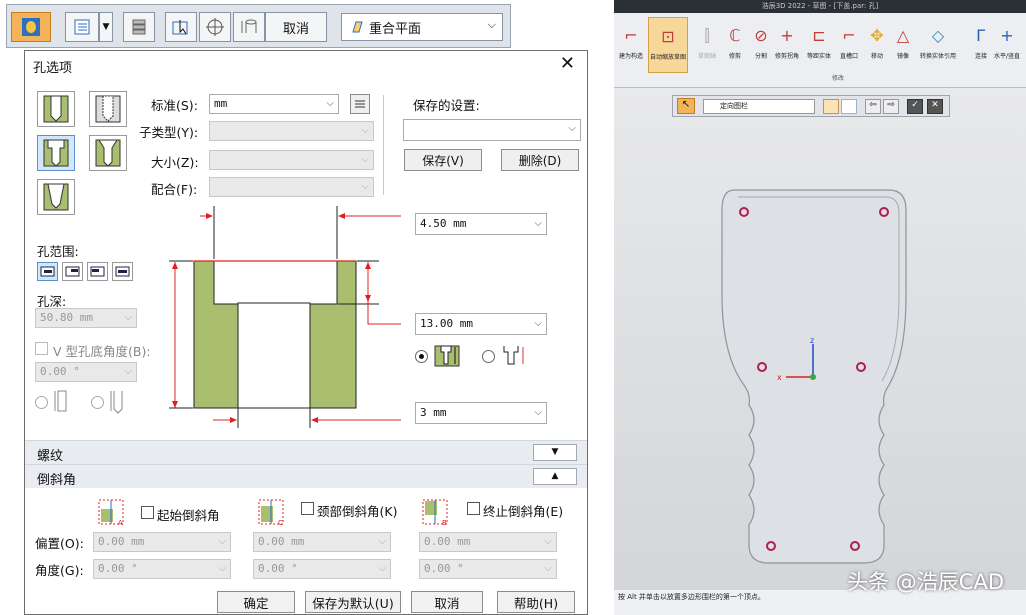 This screenshot has width=1026, height=615. I want to click on rect-mode-button, so click(831, 106).